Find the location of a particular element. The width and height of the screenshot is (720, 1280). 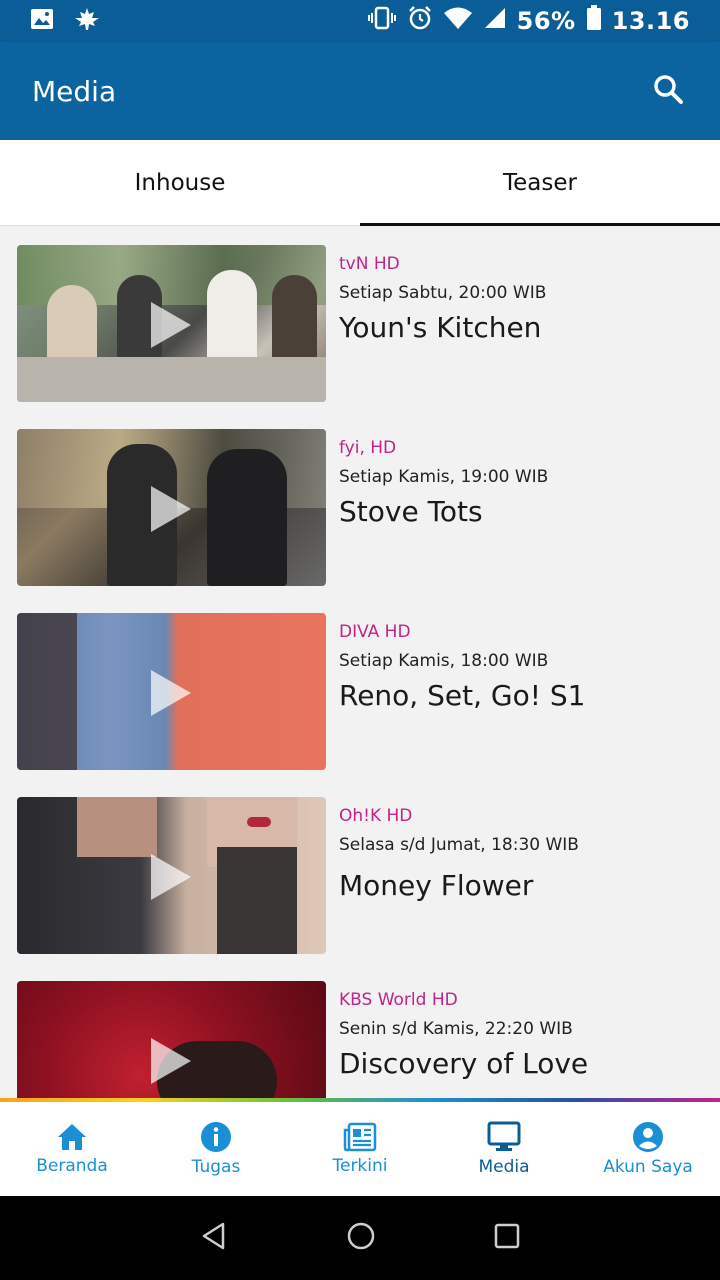

channel-name: Oh!K HD is located at coordinates (376, 816).